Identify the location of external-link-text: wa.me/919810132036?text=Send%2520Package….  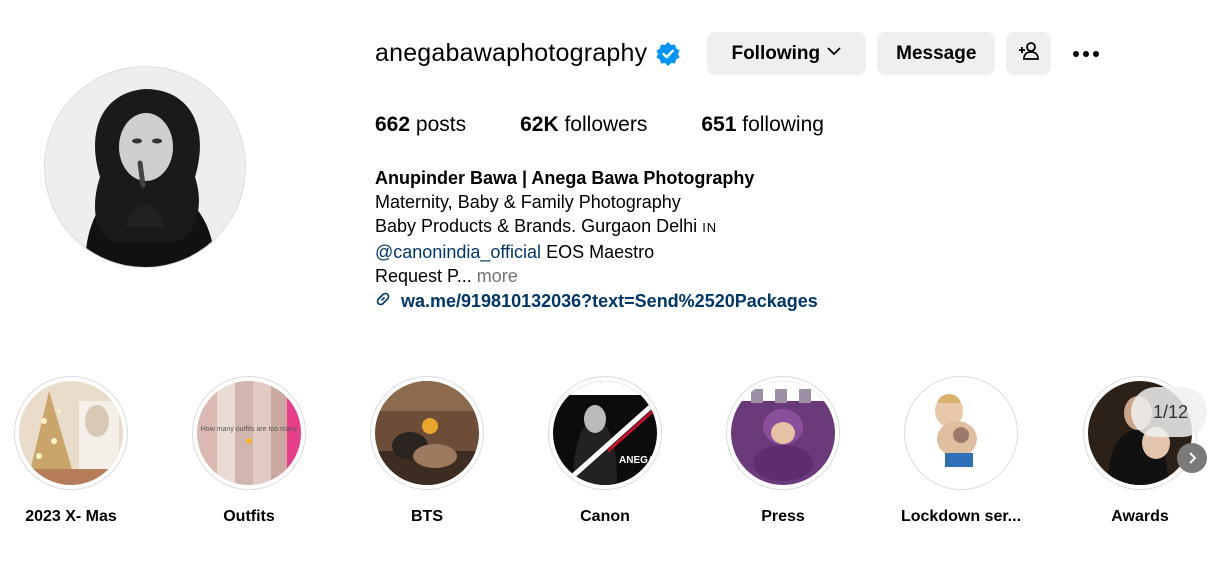
(609, 301).